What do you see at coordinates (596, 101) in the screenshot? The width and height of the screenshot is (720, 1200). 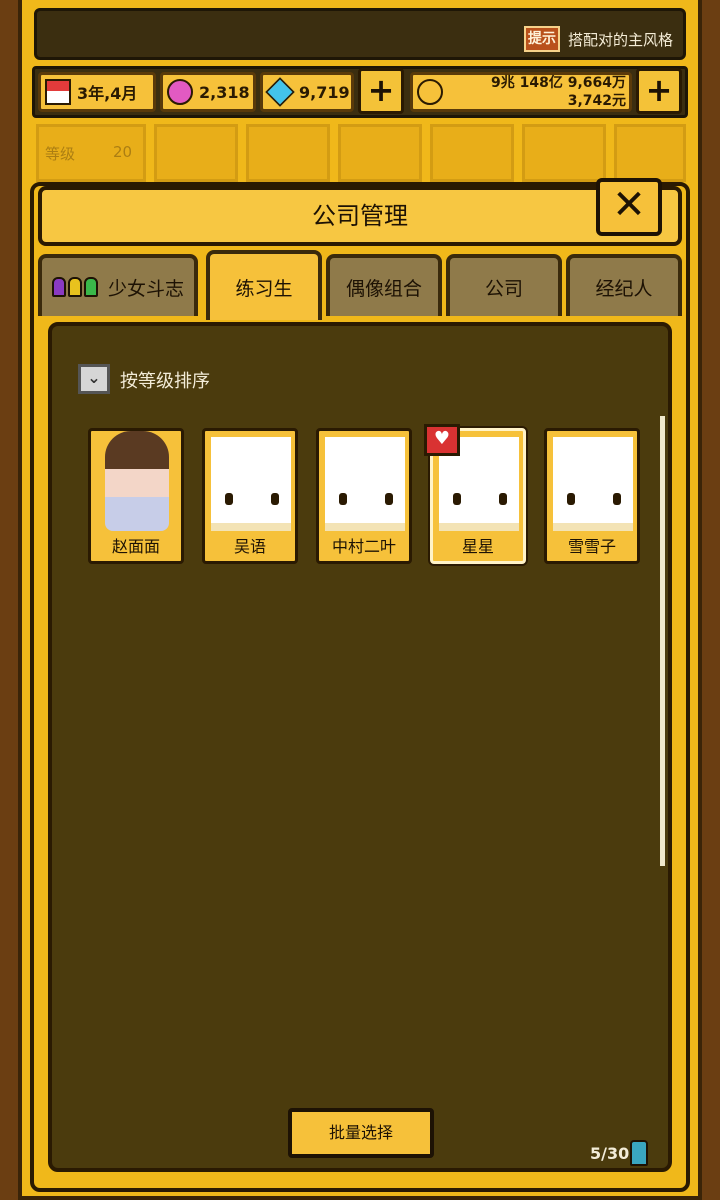 I see `money-line-2: 3,742元` at bounding box center [596, 101].